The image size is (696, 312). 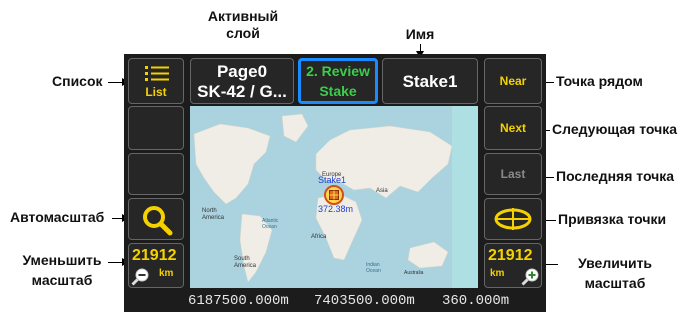 I want to click on coord-x-value: 6187500.000m, so click(x=238, y=301).